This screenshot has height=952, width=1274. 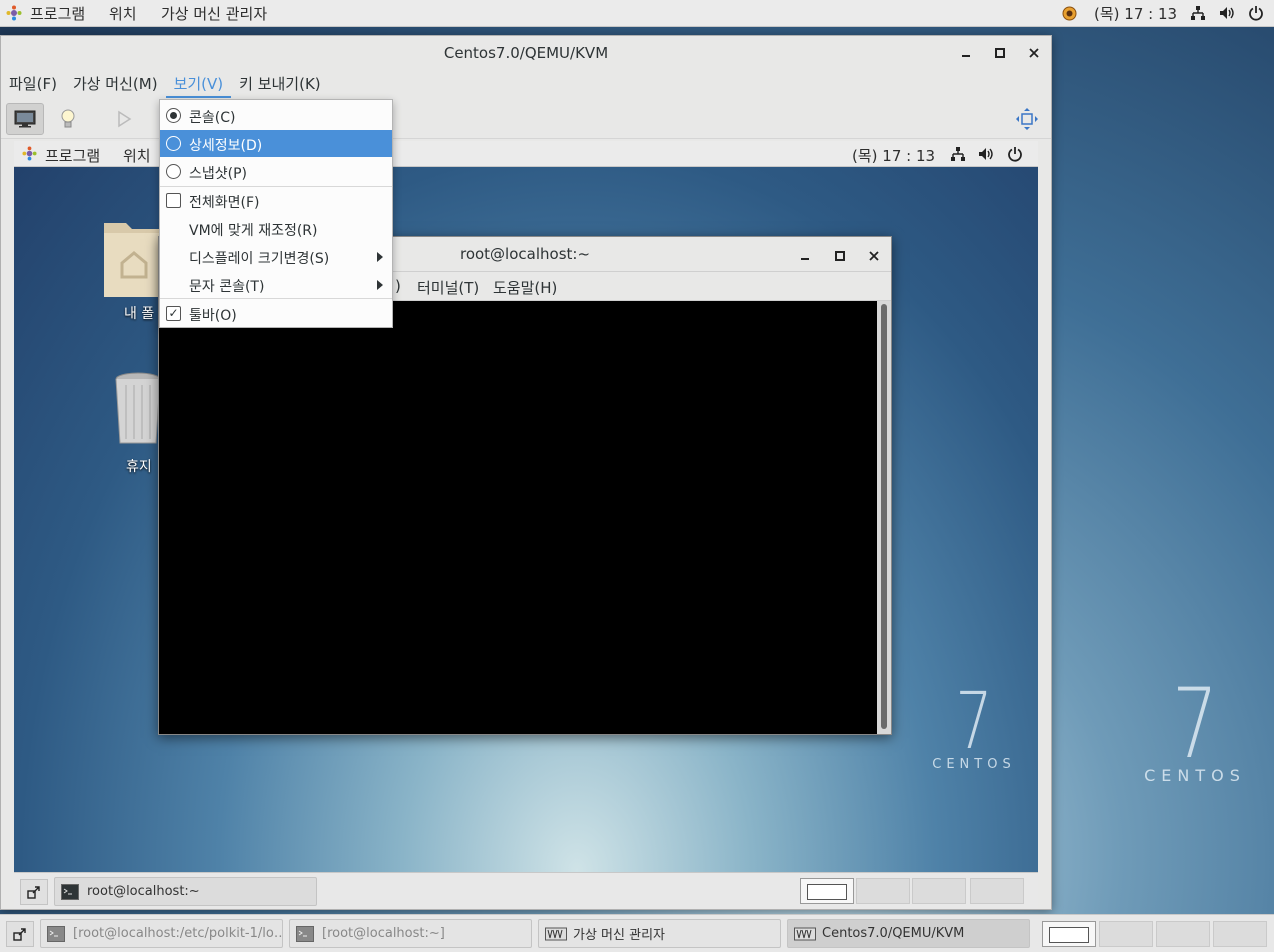 What do you see at coordinates (214, 13) in the screenshot?
I see `virt-manager-menu: 가상 머신 관리자` at bounding box center [214, 13].